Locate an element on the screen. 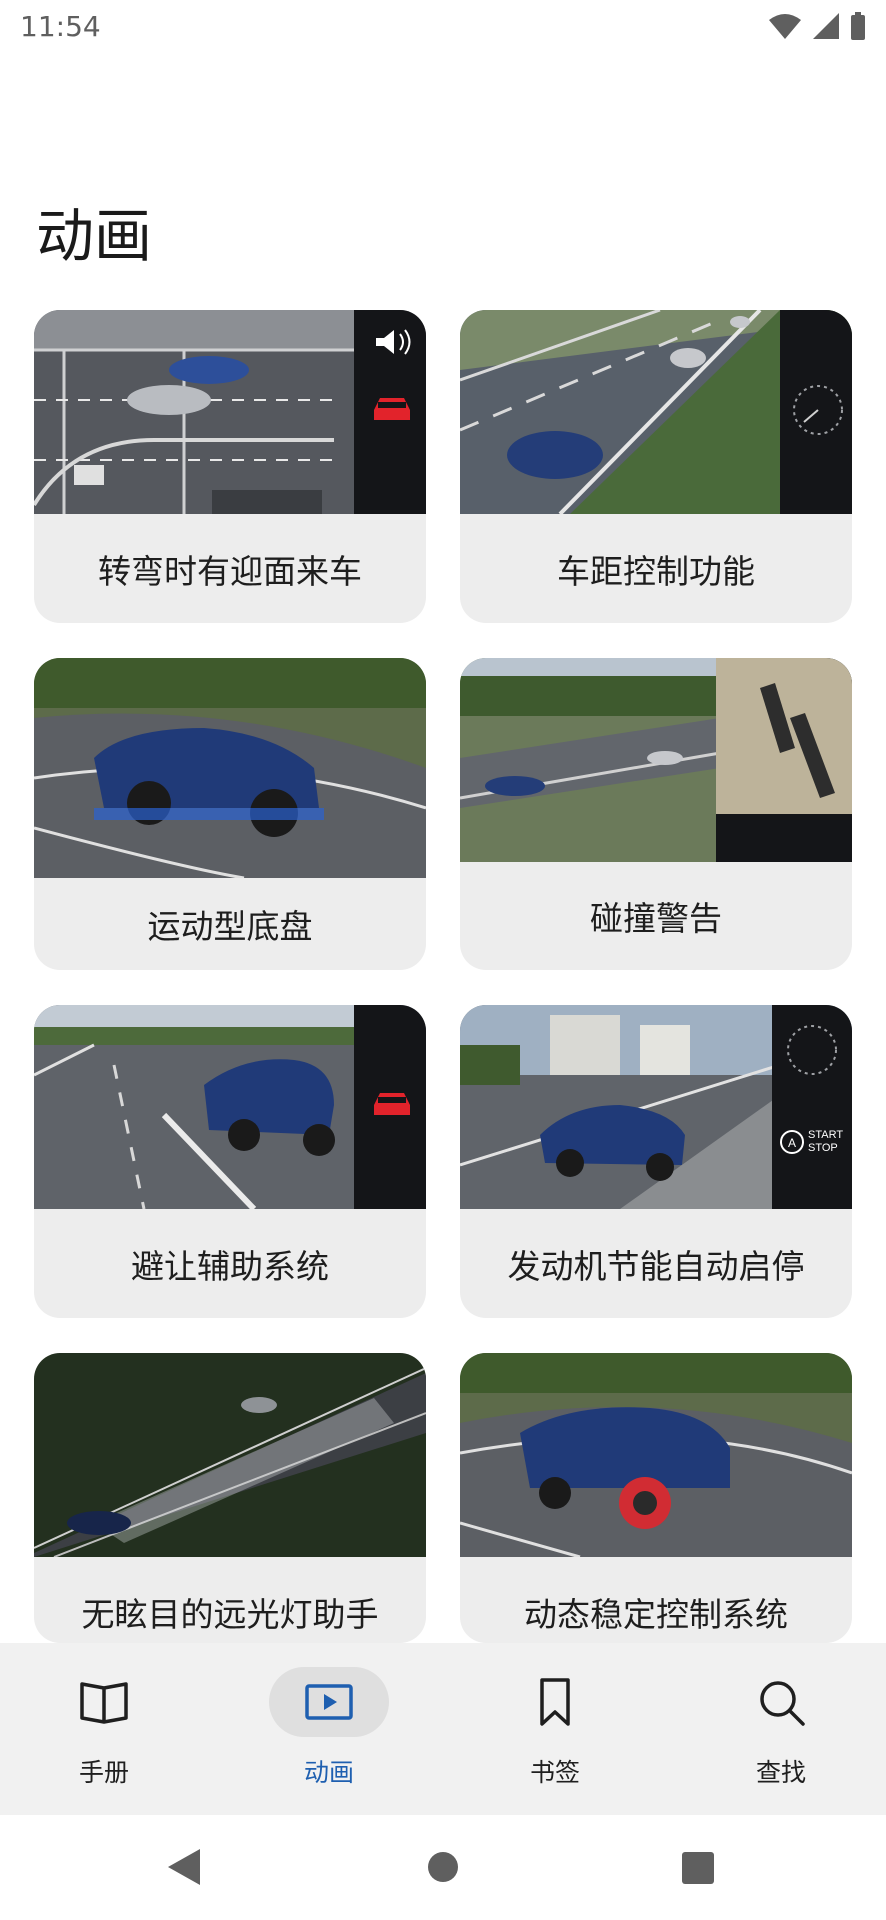  animation-card-distance-control: 车距控制功能 is located at coordinates (656, 466).